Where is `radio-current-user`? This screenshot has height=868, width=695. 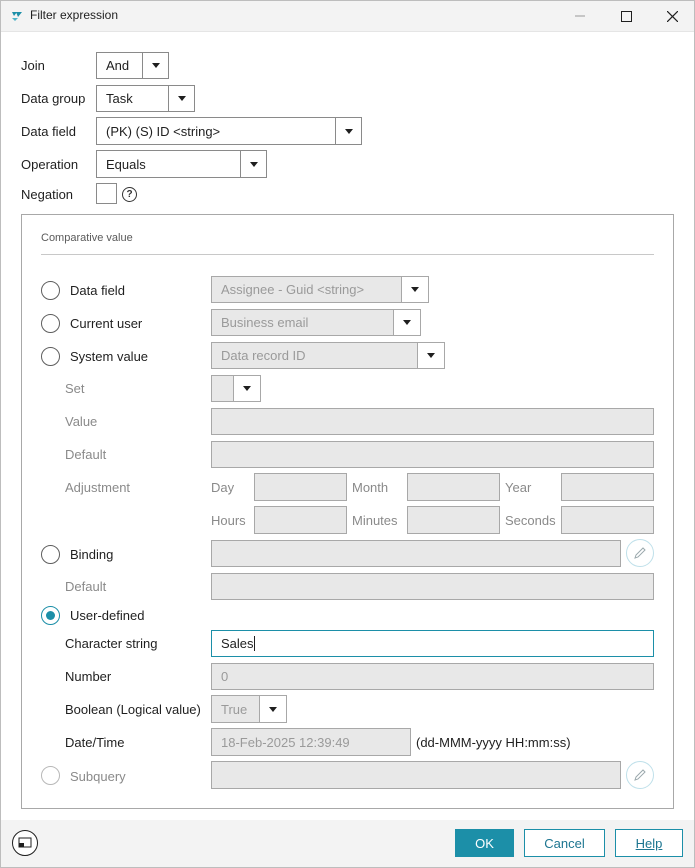 radio-current-user is located at coordinates (50, 323).